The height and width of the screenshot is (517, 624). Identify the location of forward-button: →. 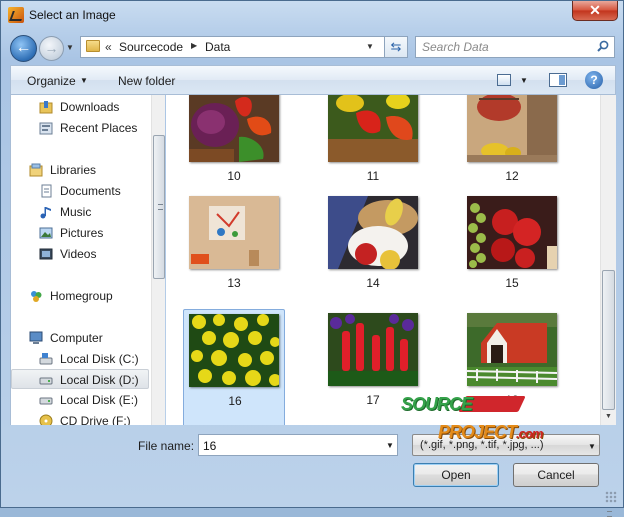
(51, 48).